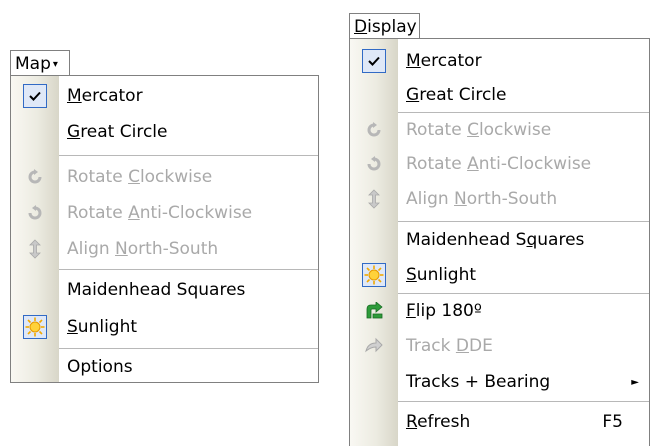 The height and width of the screenshot is (446, 651). I want to click on menu-item-flip-180: Flip 180º, so click(499, 311).